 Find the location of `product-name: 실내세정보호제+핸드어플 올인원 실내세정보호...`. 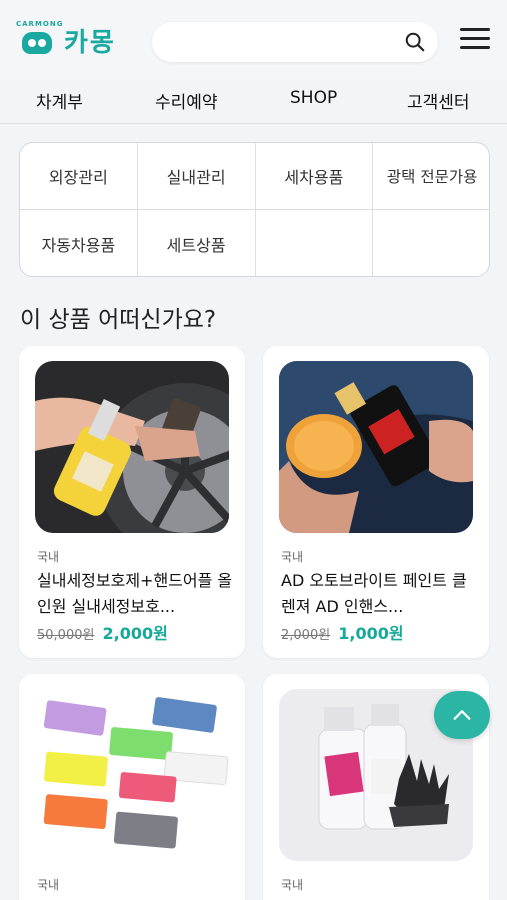

product-name: 실내세정보호제+핸드어플 올인원 실내세정보호... is located at coordinates (135, 594).